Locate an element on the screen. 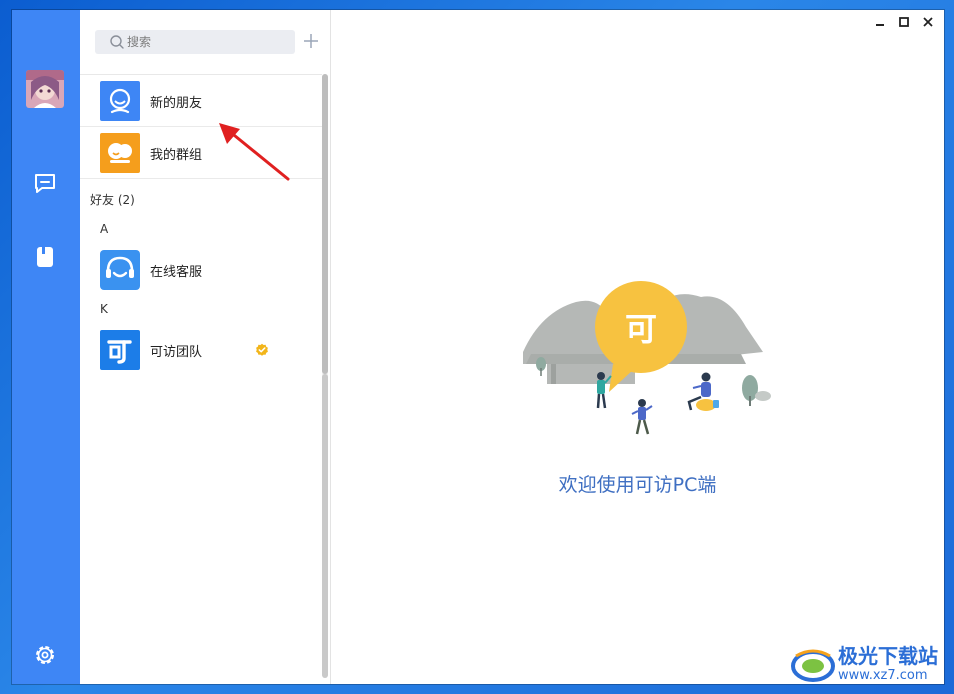 This screenshot has height=694, width=954. friends-group-header: 好友 (2) is located at coordinates (112, 199).